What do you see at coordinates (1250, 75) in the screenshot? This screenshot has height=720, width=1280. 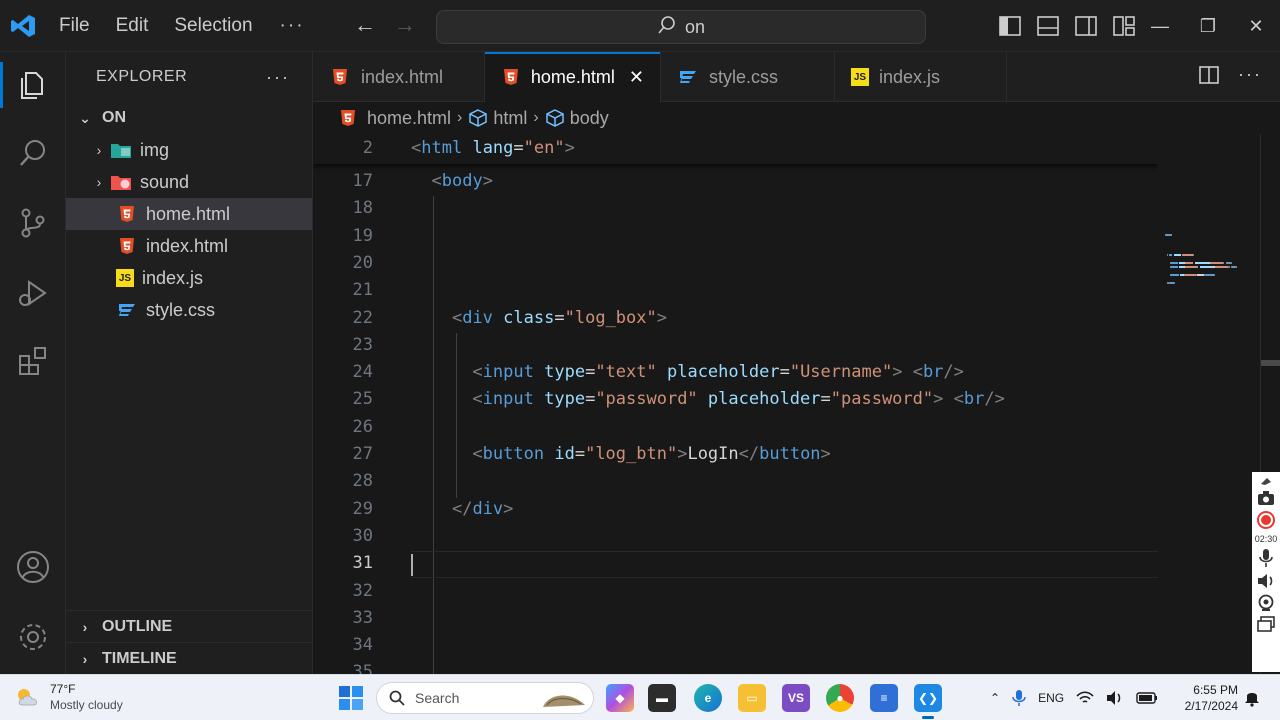 I see `more-actions-icon: ···` at bounding box center [1250, 75].